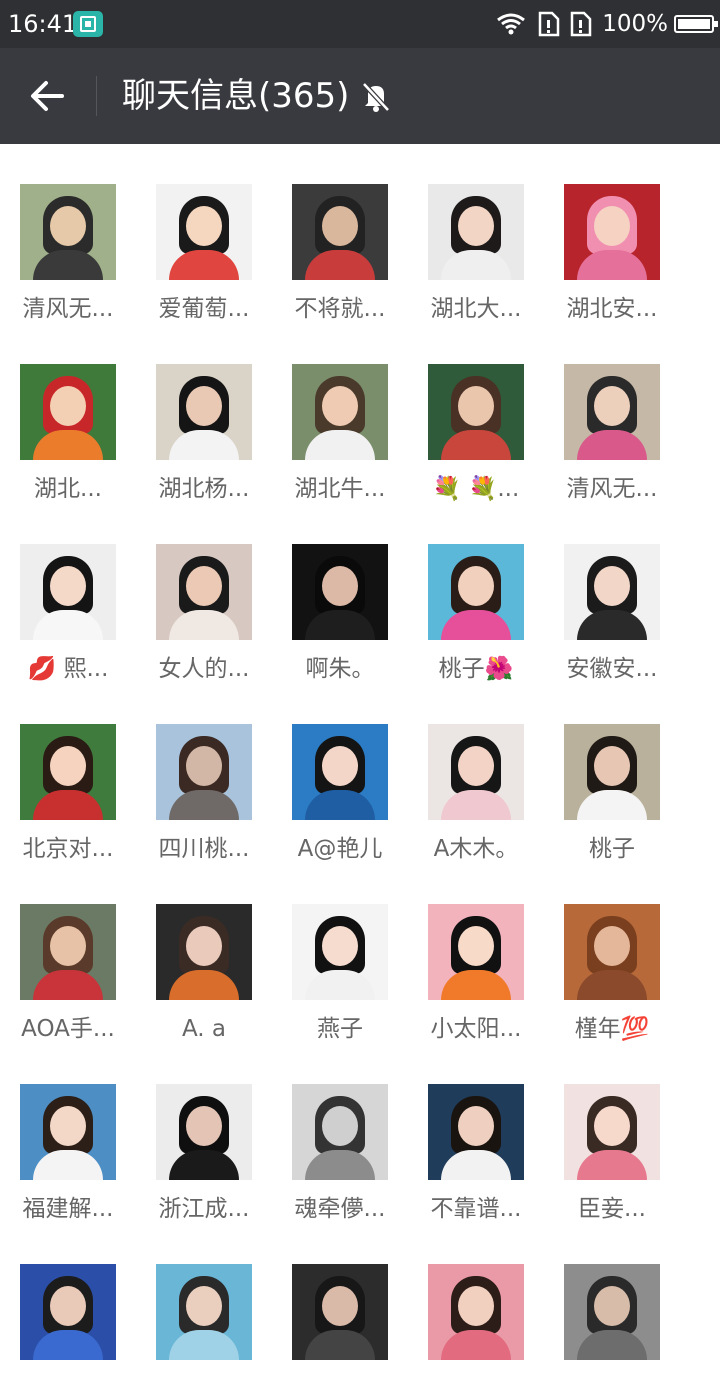 The image size is (720, 1374). I want to click on member-item: A. a, so click(204, 953).